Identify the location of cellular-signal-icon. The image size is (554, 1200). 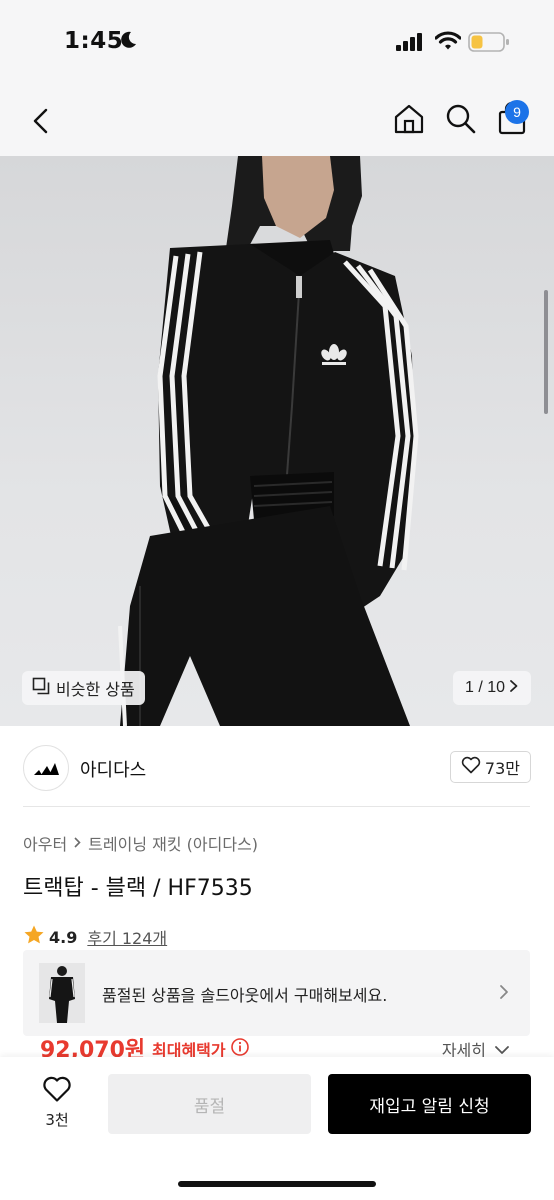
(410, 44).